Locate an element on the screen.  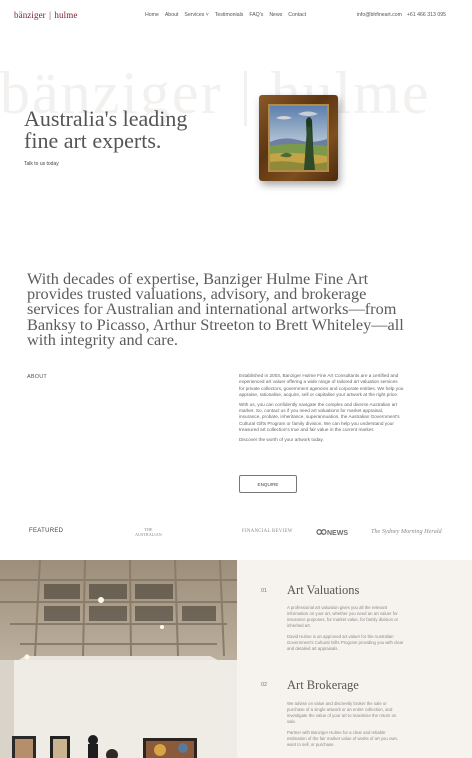
gallery-photo is located at coordinates (118, 659).